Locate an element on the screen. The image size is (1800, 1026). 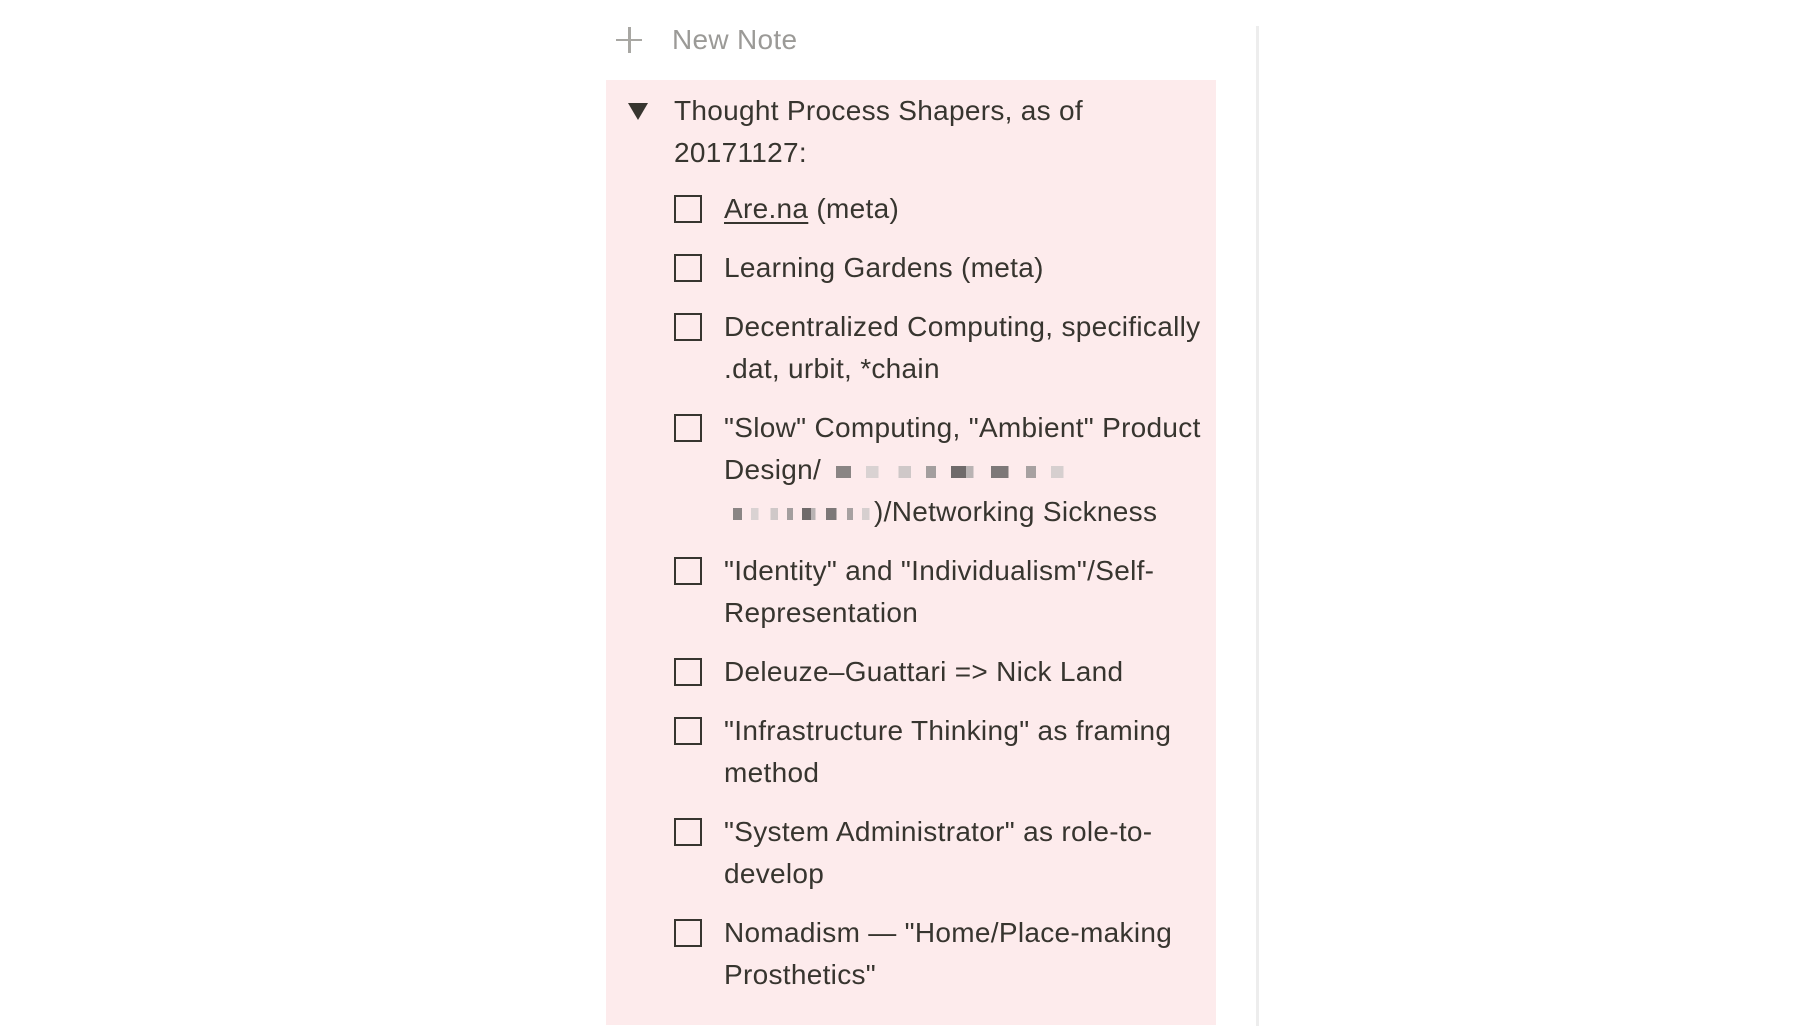
new-note-label: New Note is located at coordinates (735, 39).